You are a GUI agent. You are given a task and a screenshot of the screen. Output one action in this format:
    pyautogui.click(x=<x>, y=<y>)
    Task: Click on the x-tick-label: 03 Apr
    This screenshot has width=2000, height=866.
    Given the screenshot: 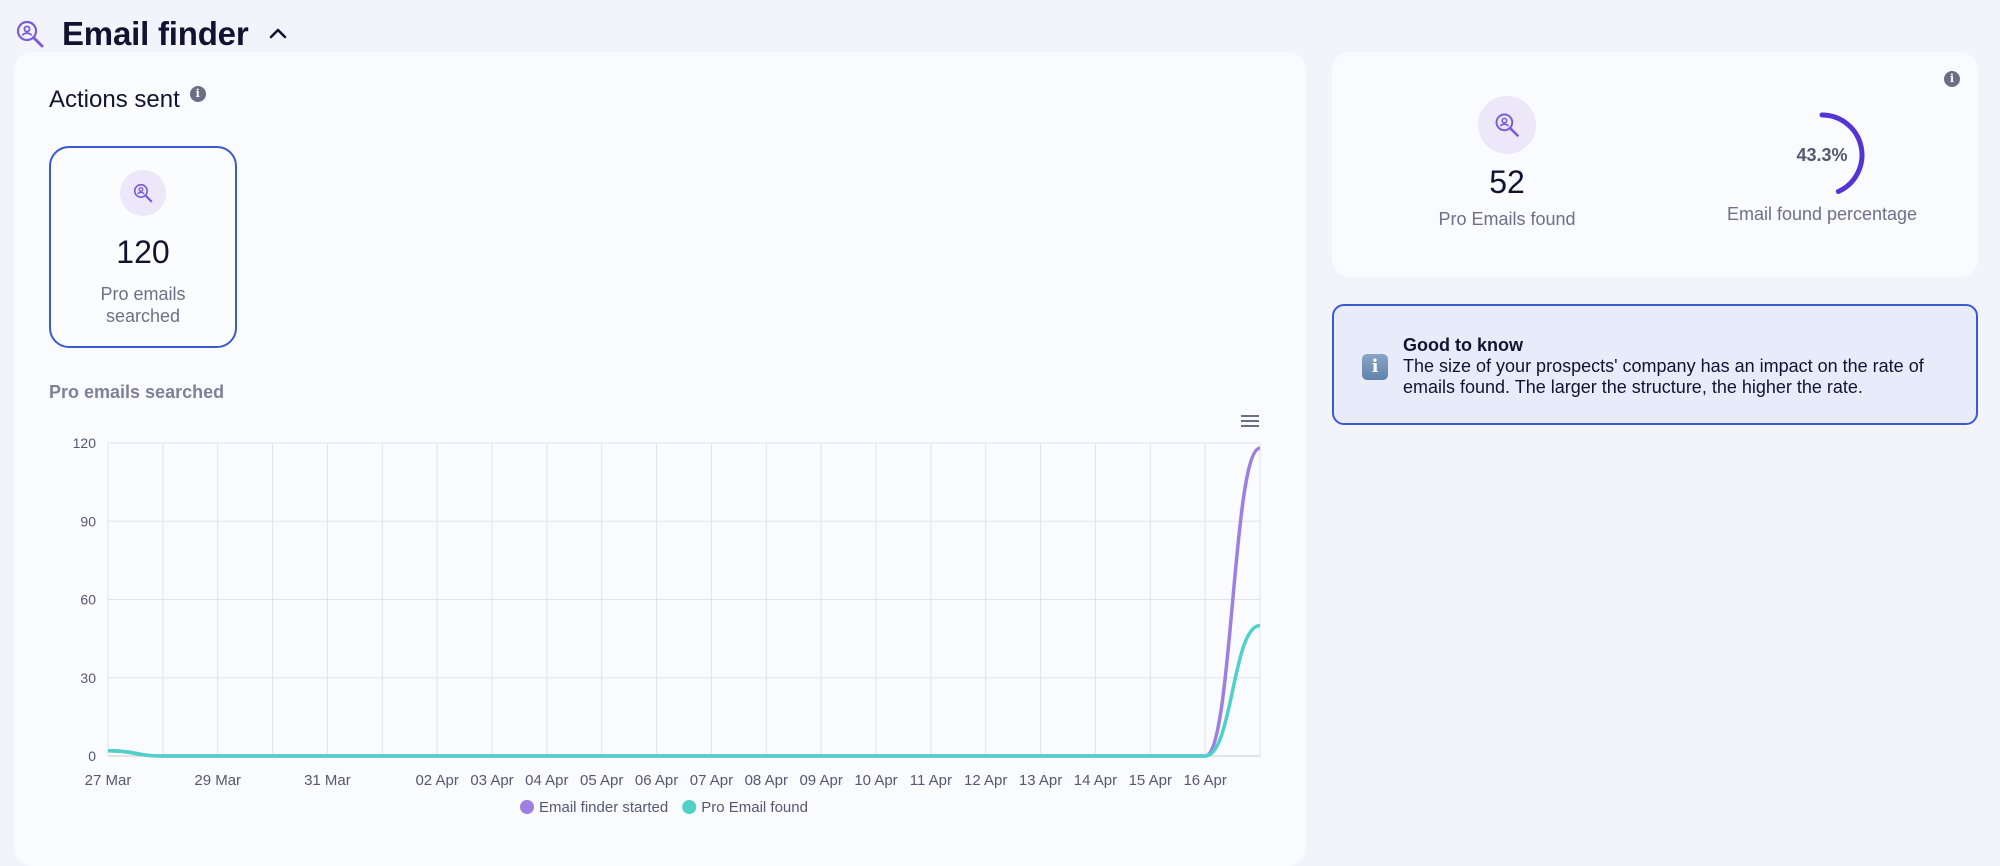 What is the action you would take?
    pyautogui.click(x=491, y=780)
    